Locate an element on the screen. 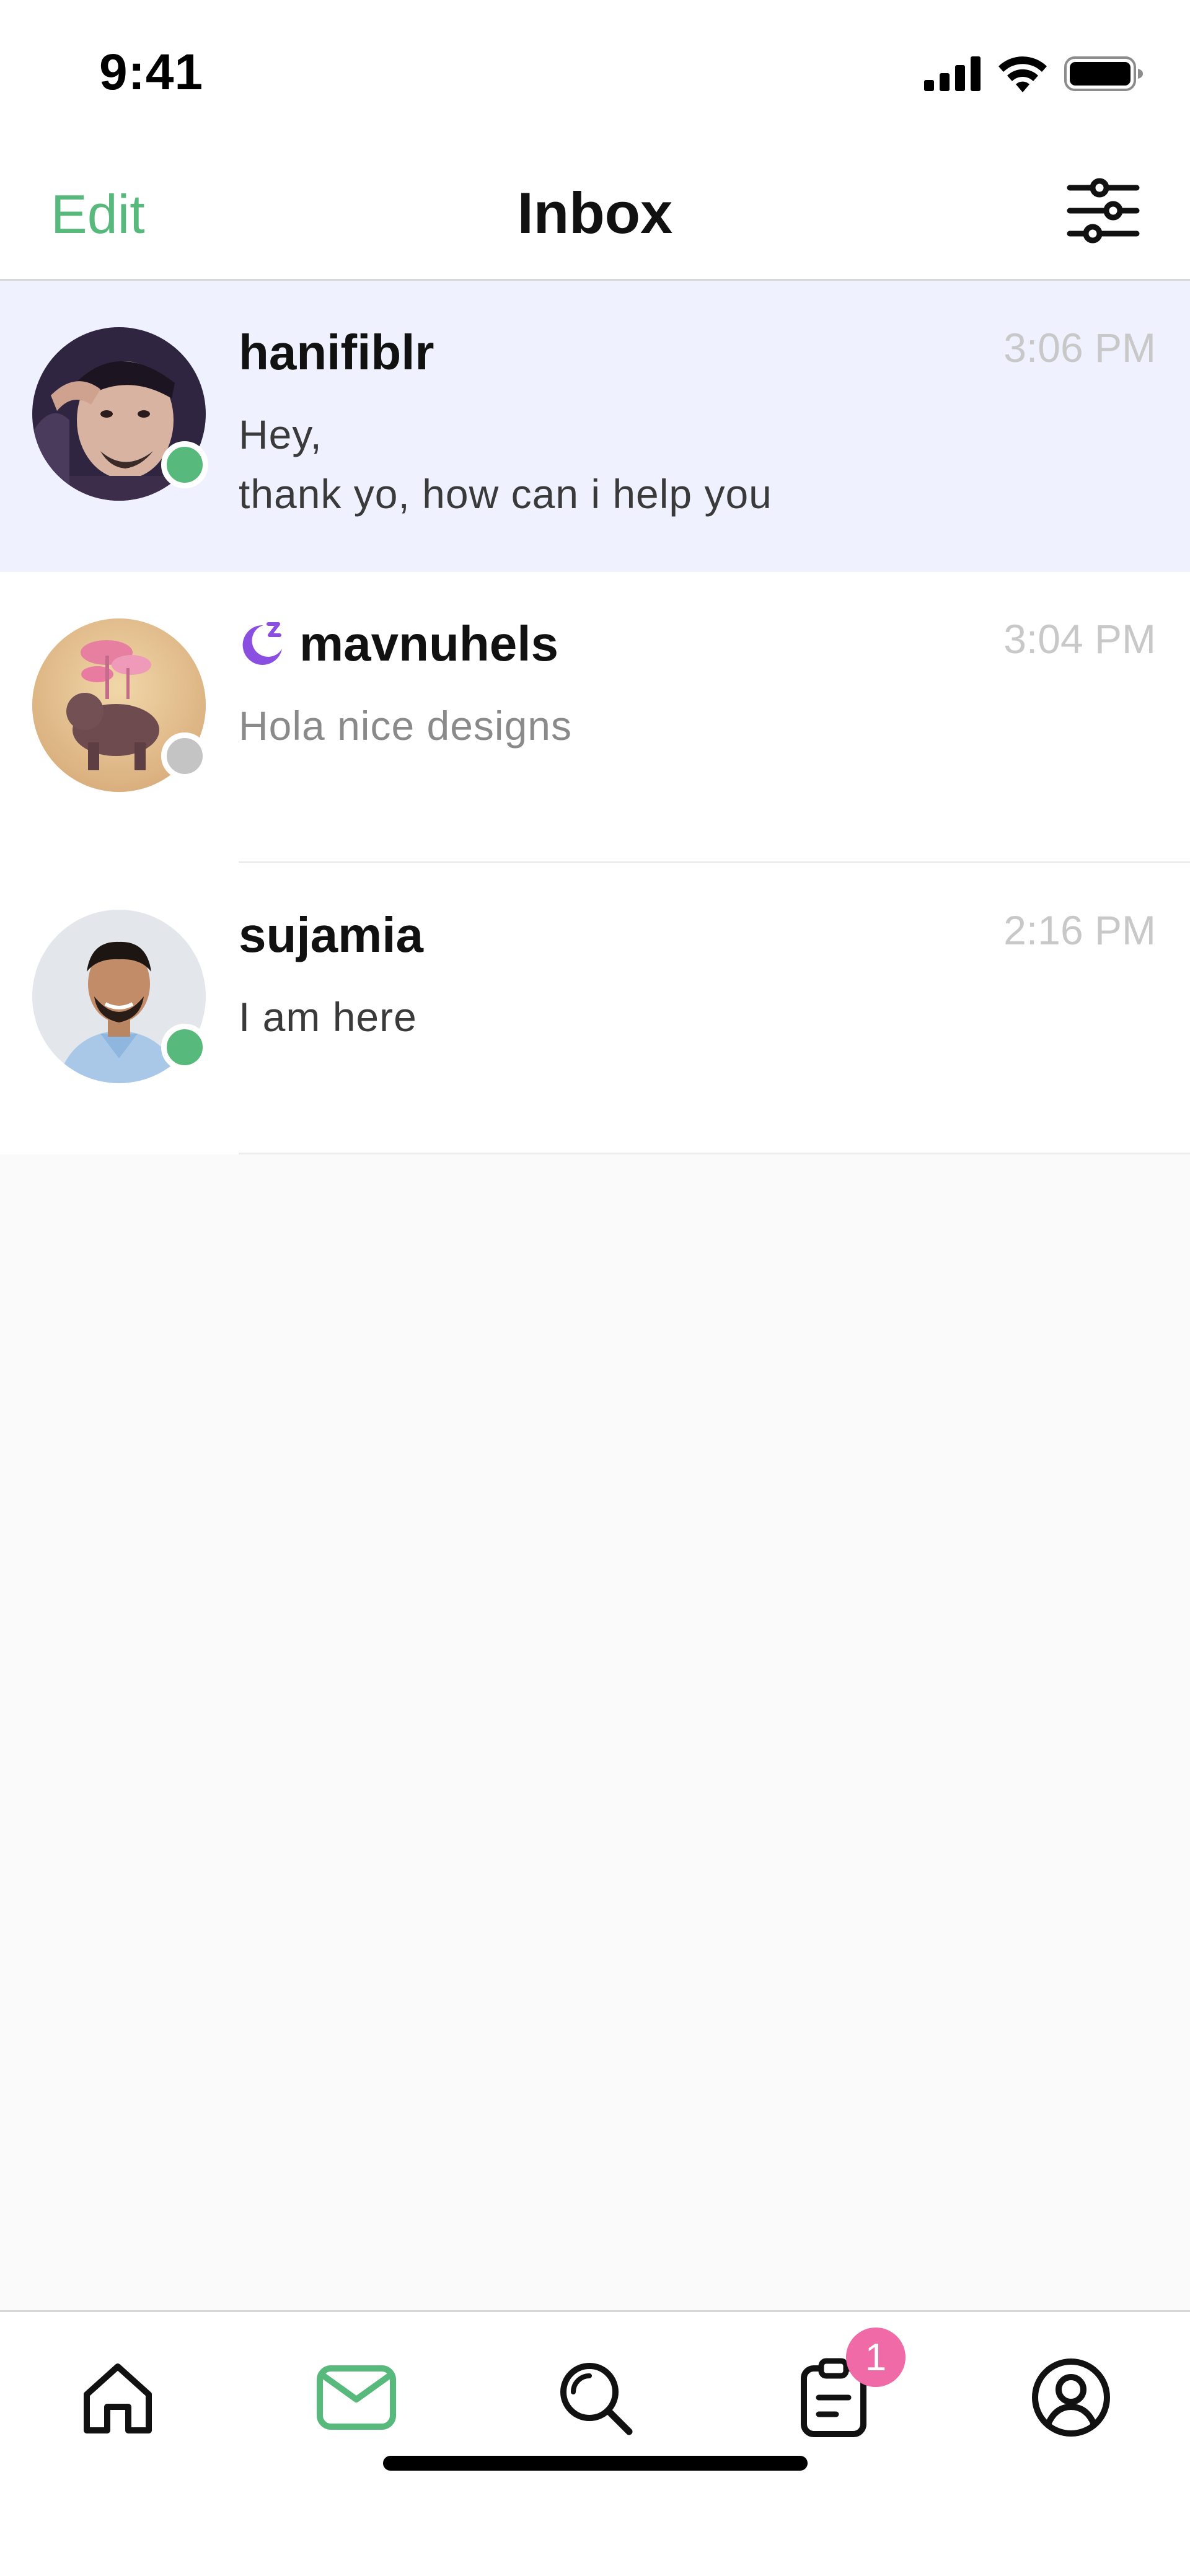 The image size is (1190, 2576). search-icon is located at coordinates (596, 2399).